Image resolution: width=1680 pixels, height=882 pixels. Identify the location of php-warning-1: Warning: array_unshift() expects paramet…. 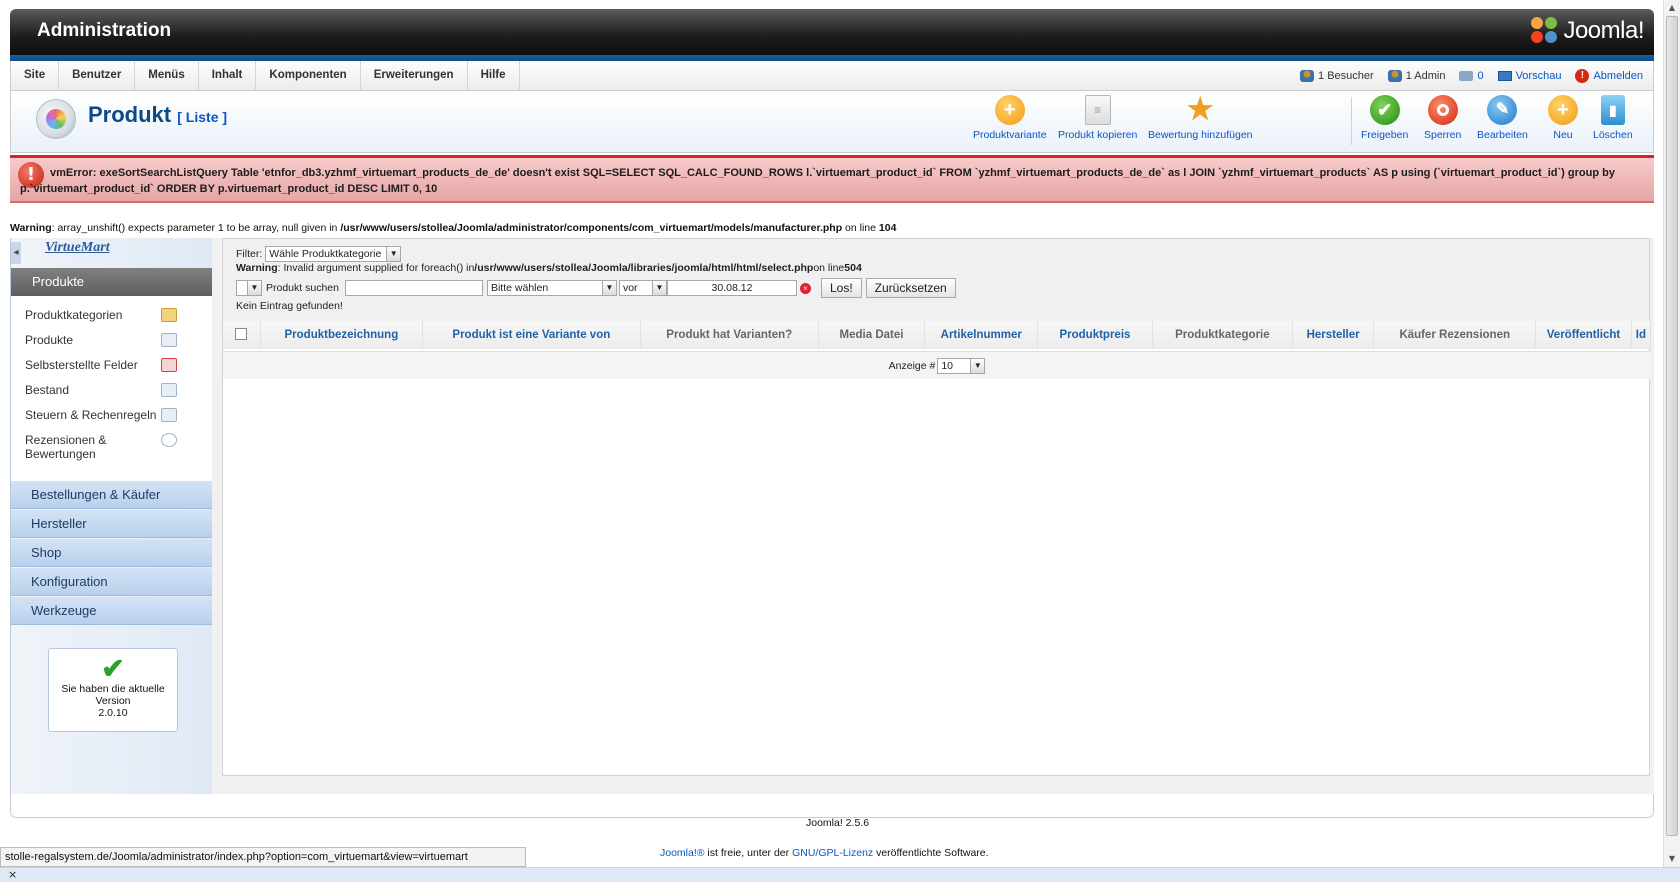
(453, 228).